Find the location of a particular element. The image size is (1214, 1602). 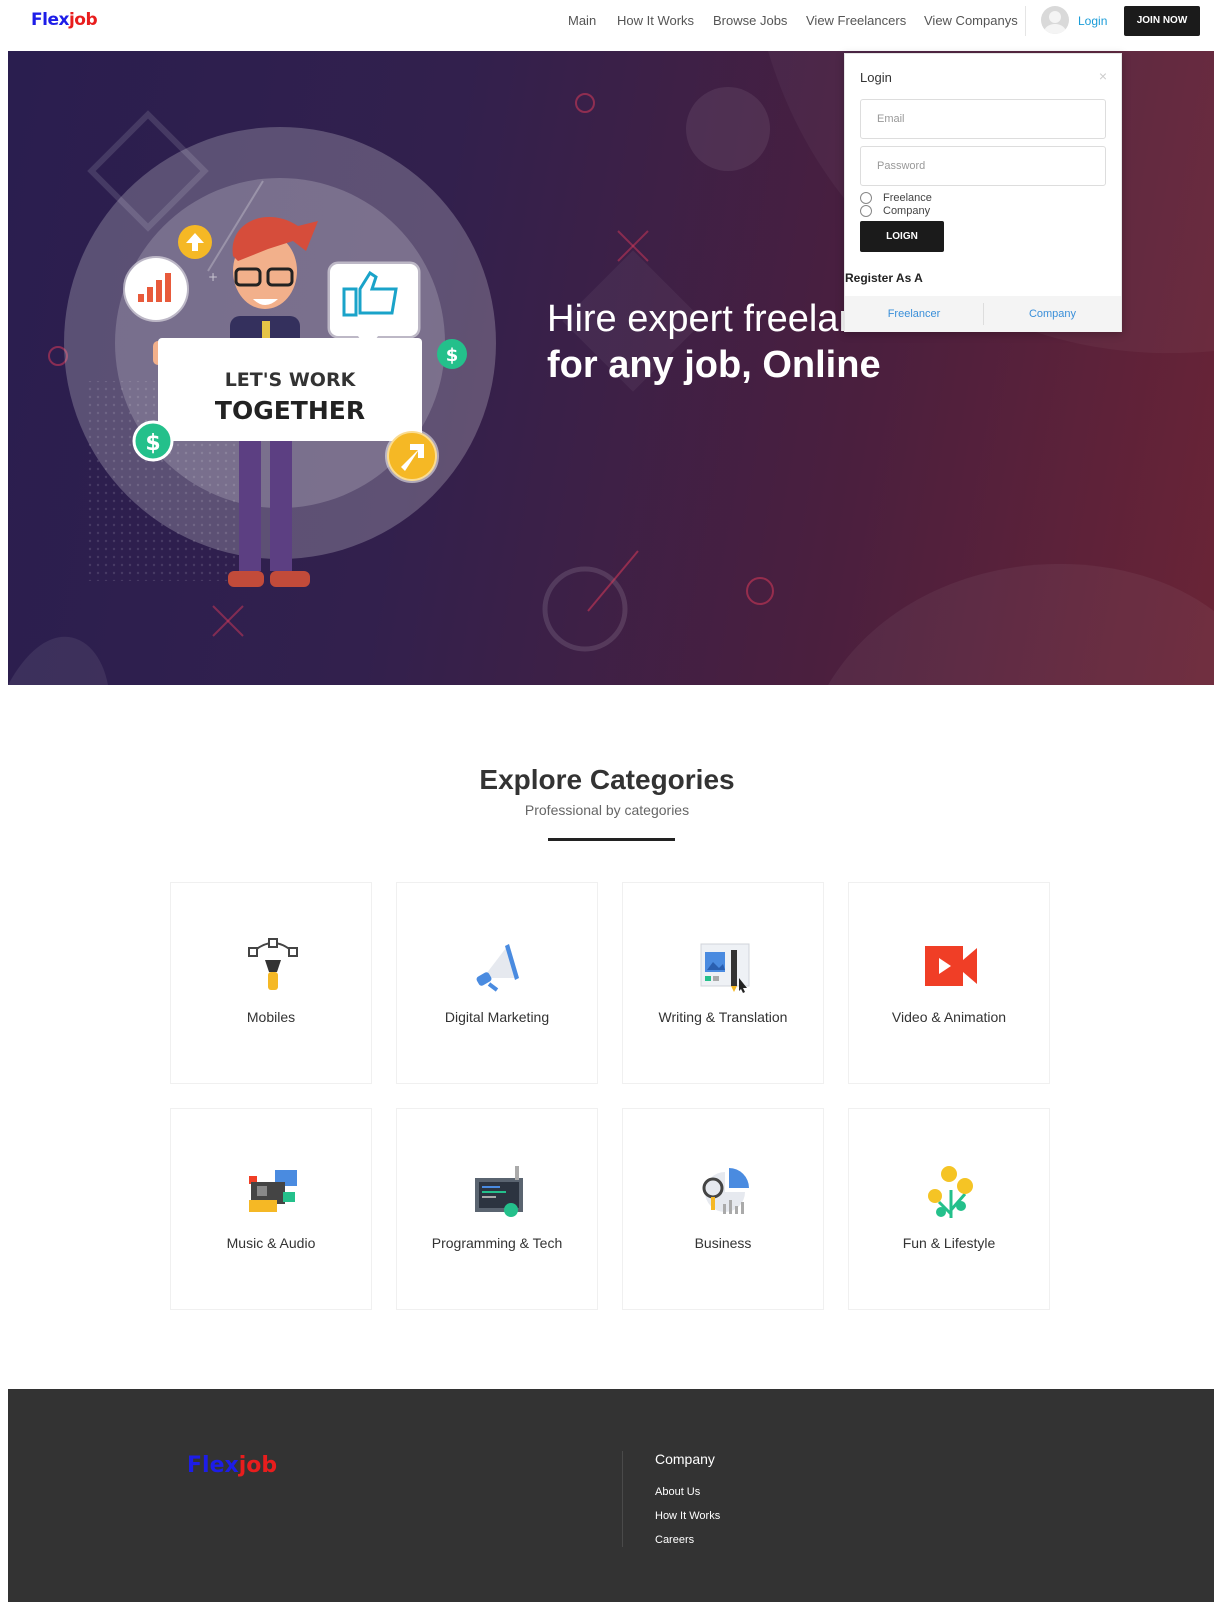

nav-link-how-it-works: How It Works is located at coordinates (655, 20).